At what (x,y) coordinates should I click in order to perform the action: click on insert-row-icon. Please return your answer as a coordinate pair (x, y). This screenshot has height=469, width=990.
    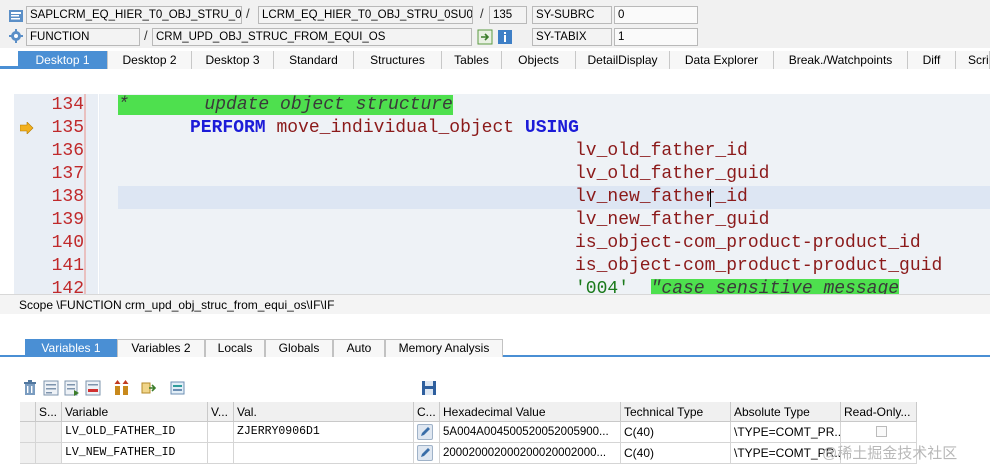
    Looking at the image, I should click on (51, 388).